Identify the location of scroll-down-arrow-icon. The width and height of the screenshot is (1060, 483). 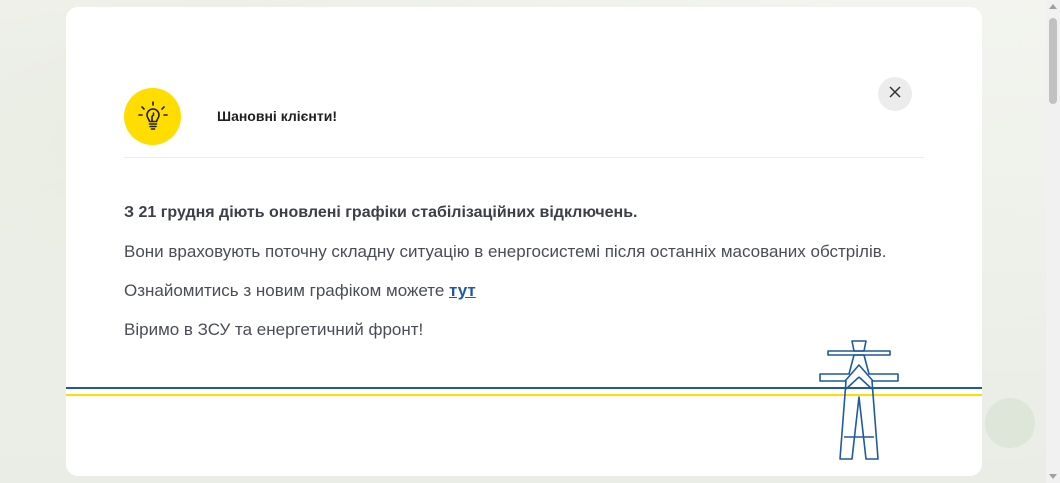
(1053, 476).